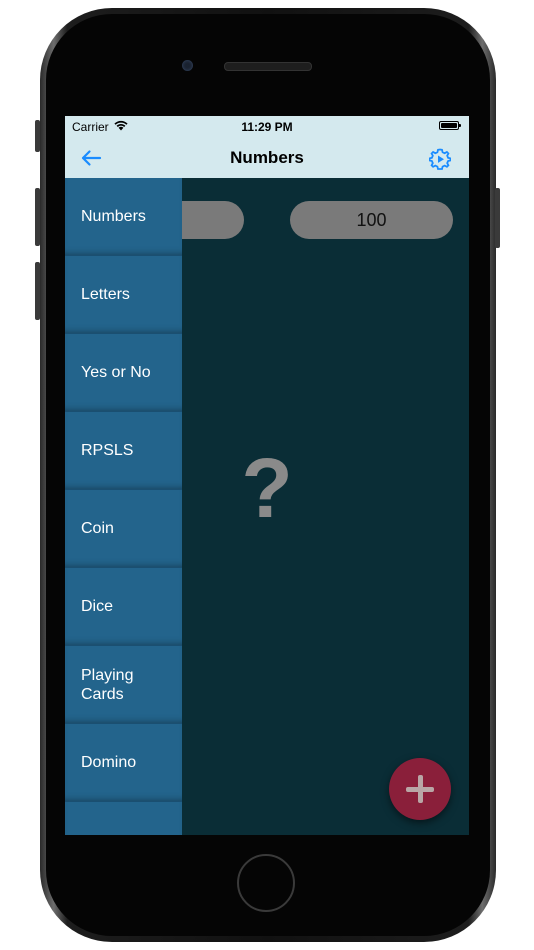  What do you see at coordinates (123, 607) in the screenshot?
I see `side-menu-item-dice: Dice` at bounding box center [123, 607].